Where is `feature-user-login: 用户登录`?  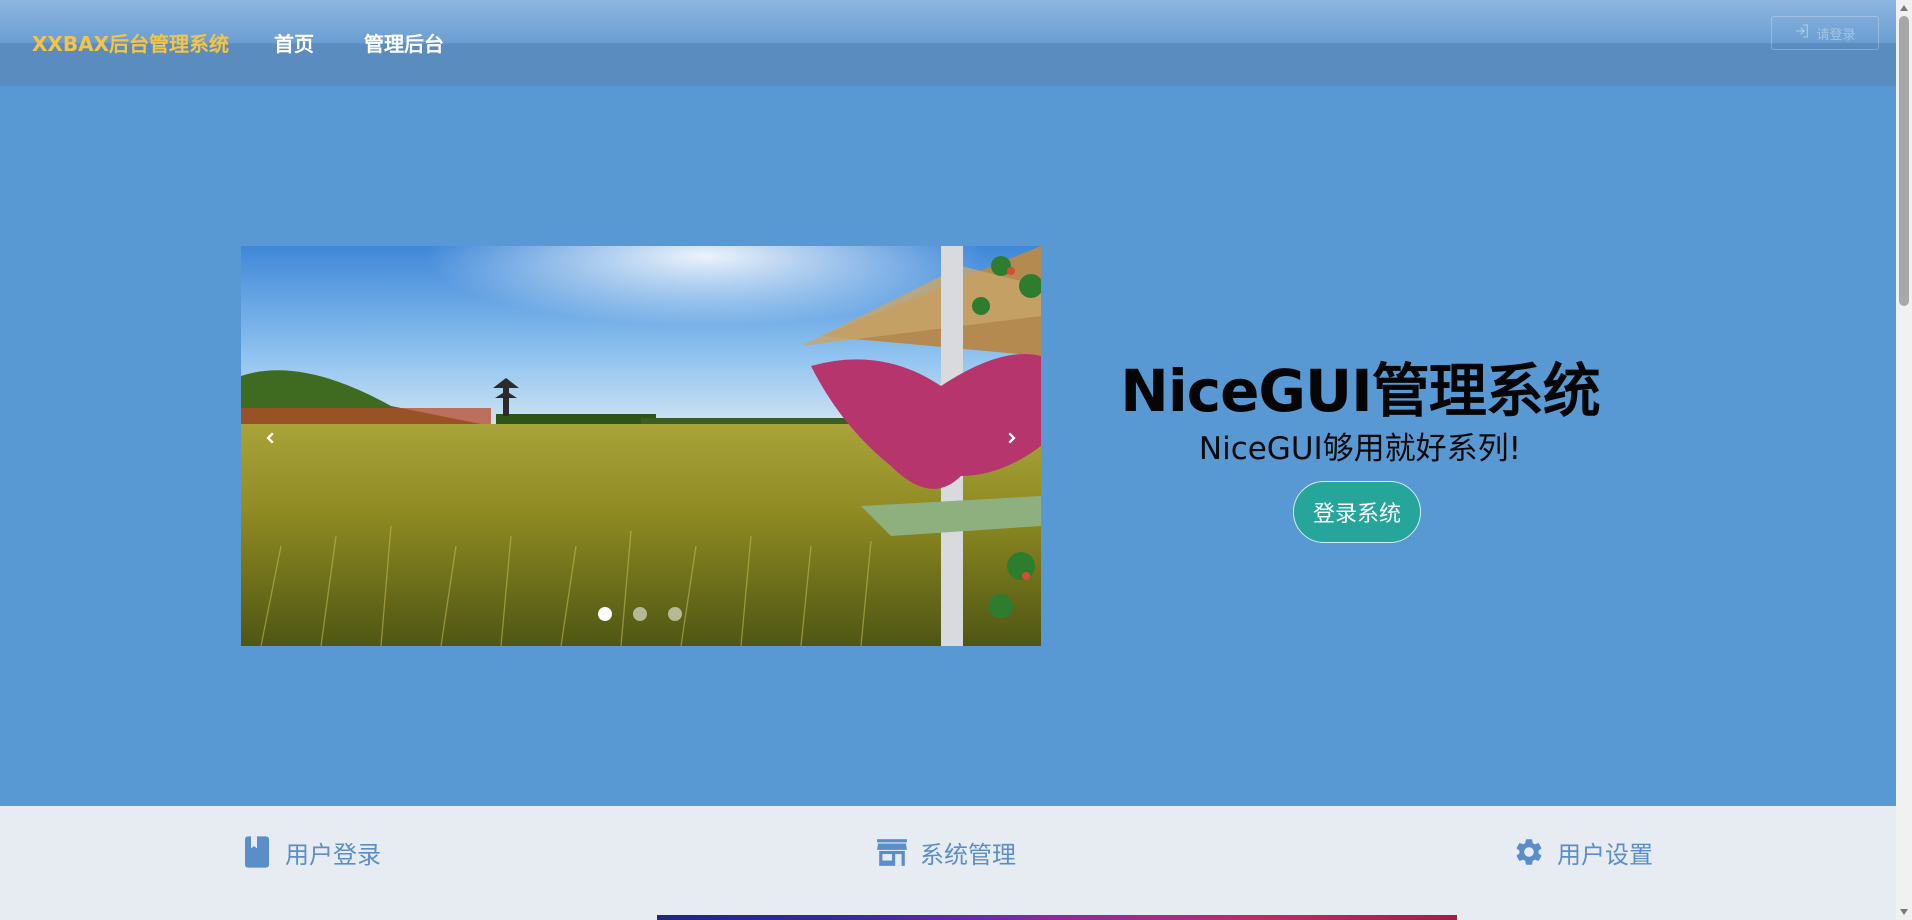 feature-user-login: 用户登录 is located at coordinates (311, 852).